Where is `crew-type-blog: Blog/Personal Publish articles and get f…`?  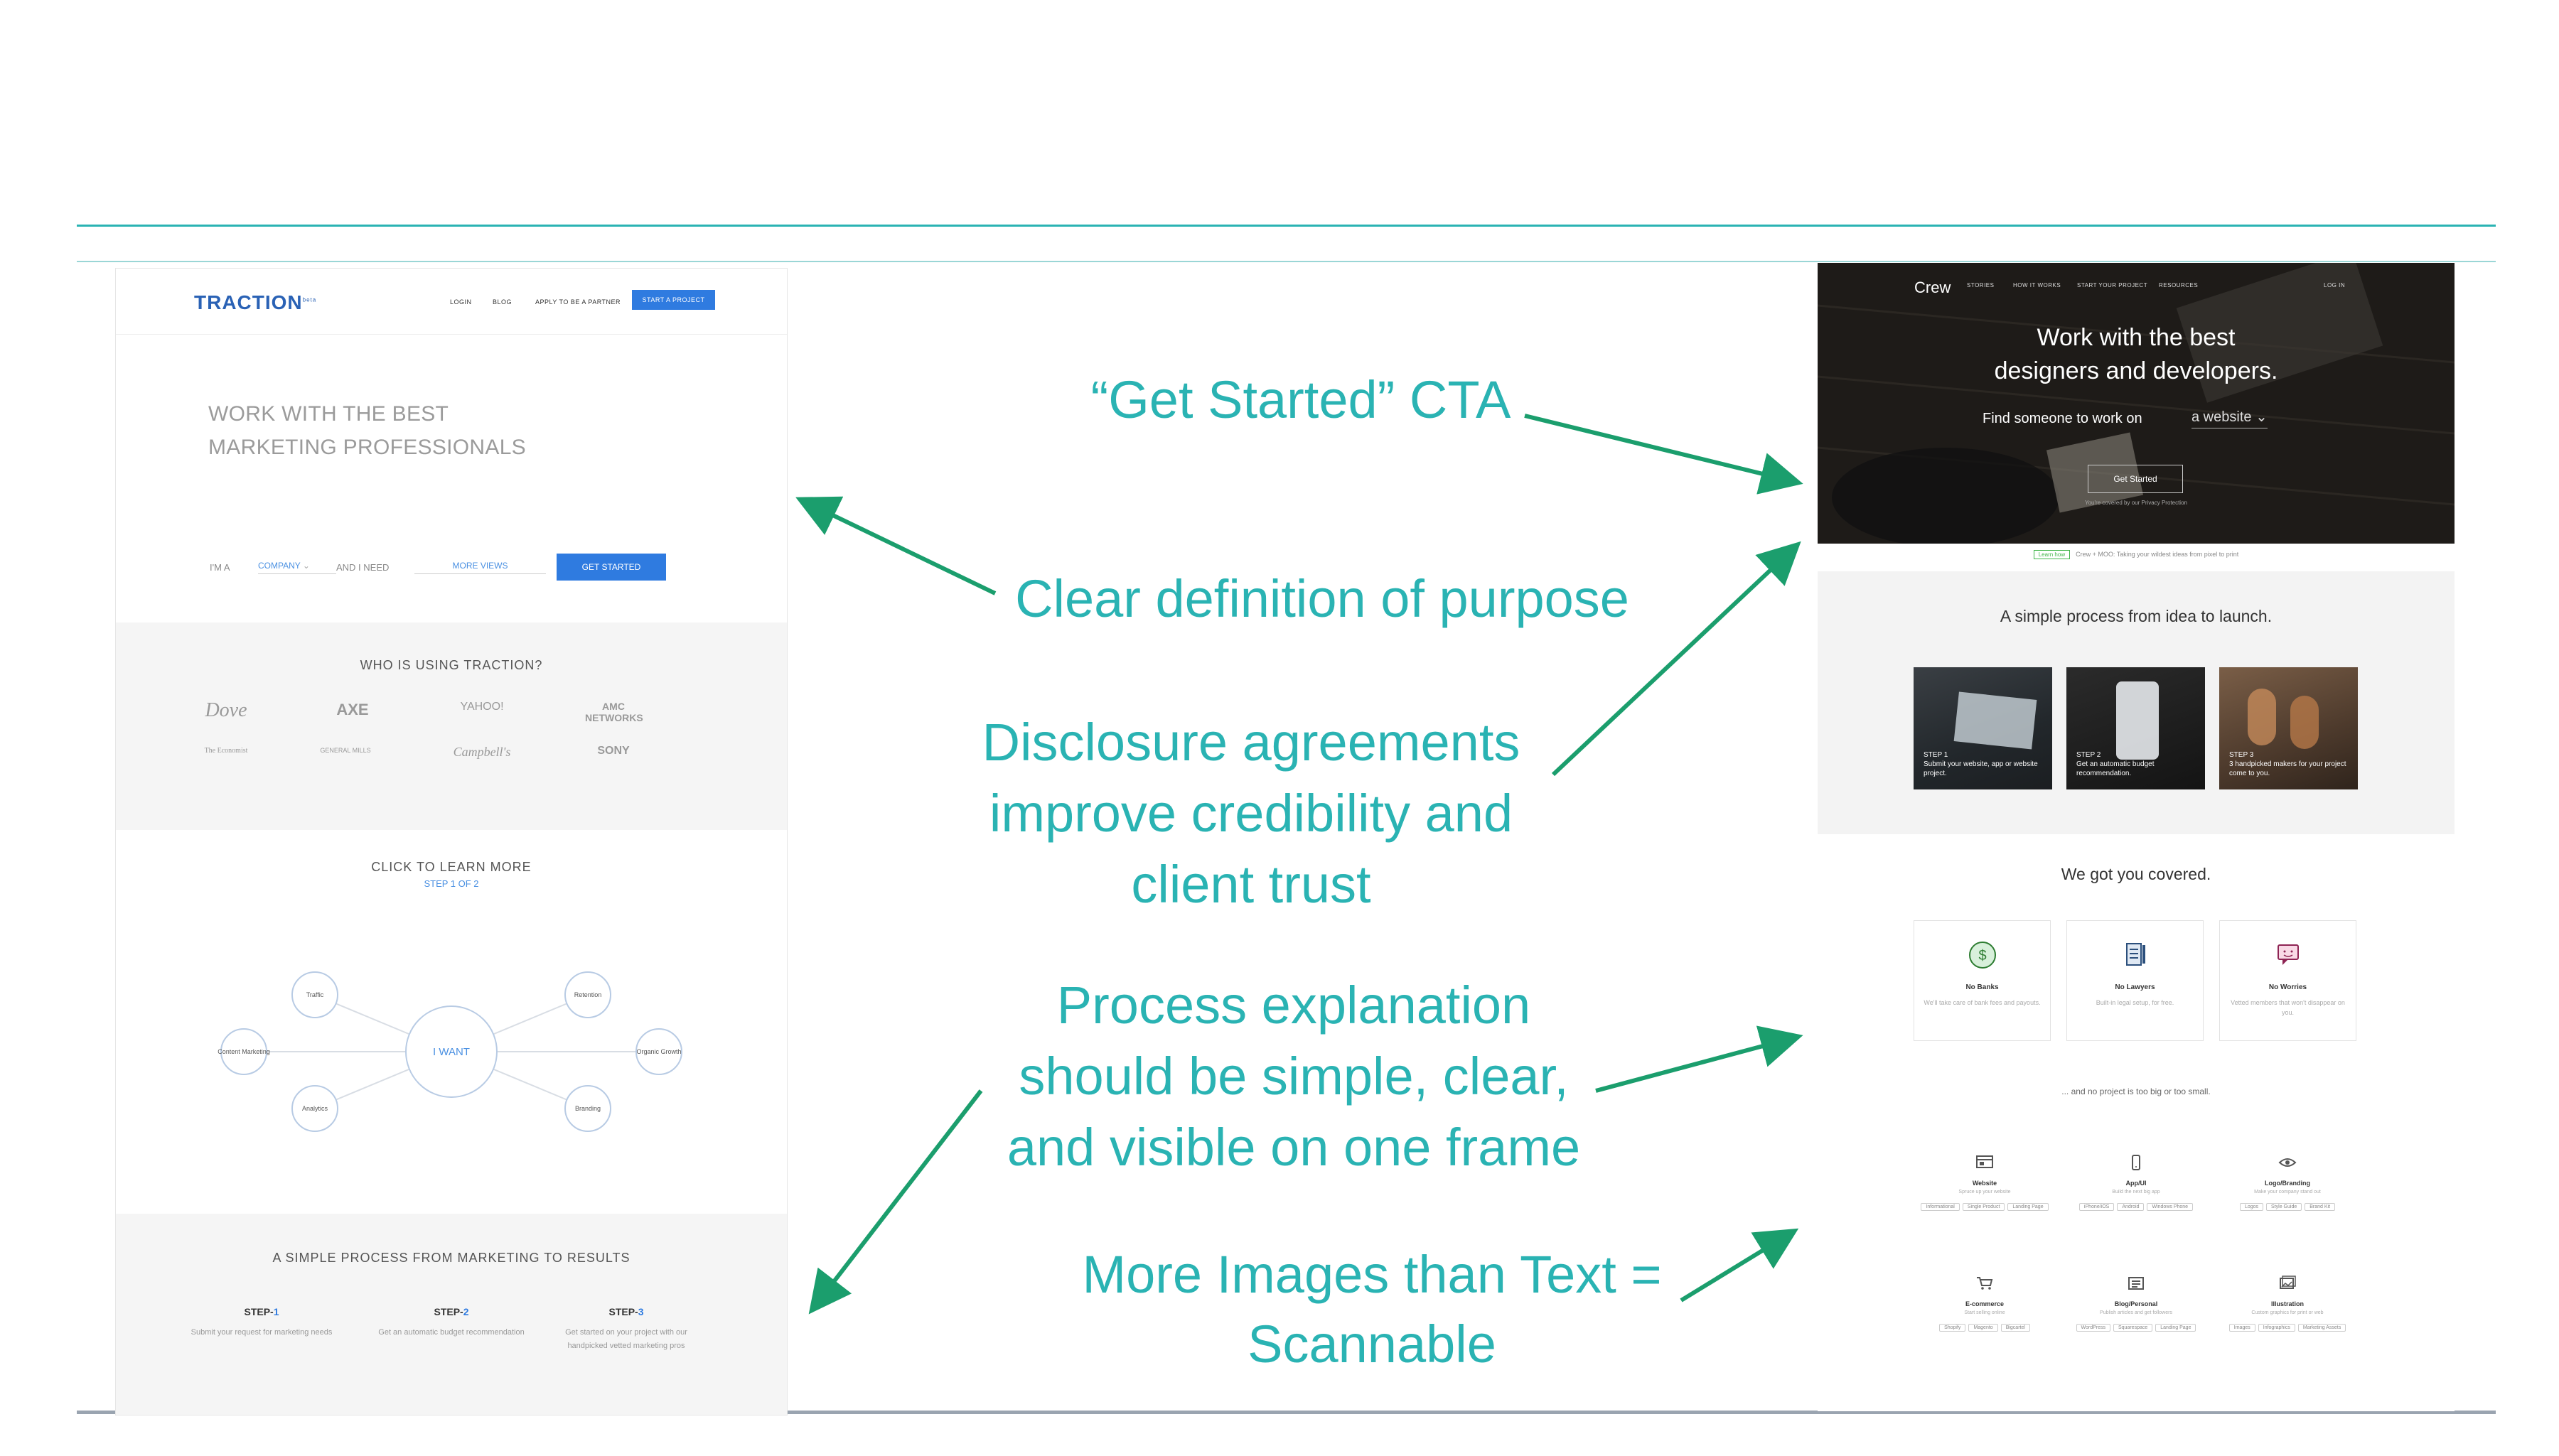
crew-type-blog: Blog/Personal Publish articles and get f… is located at coordinates (2136, 1305).